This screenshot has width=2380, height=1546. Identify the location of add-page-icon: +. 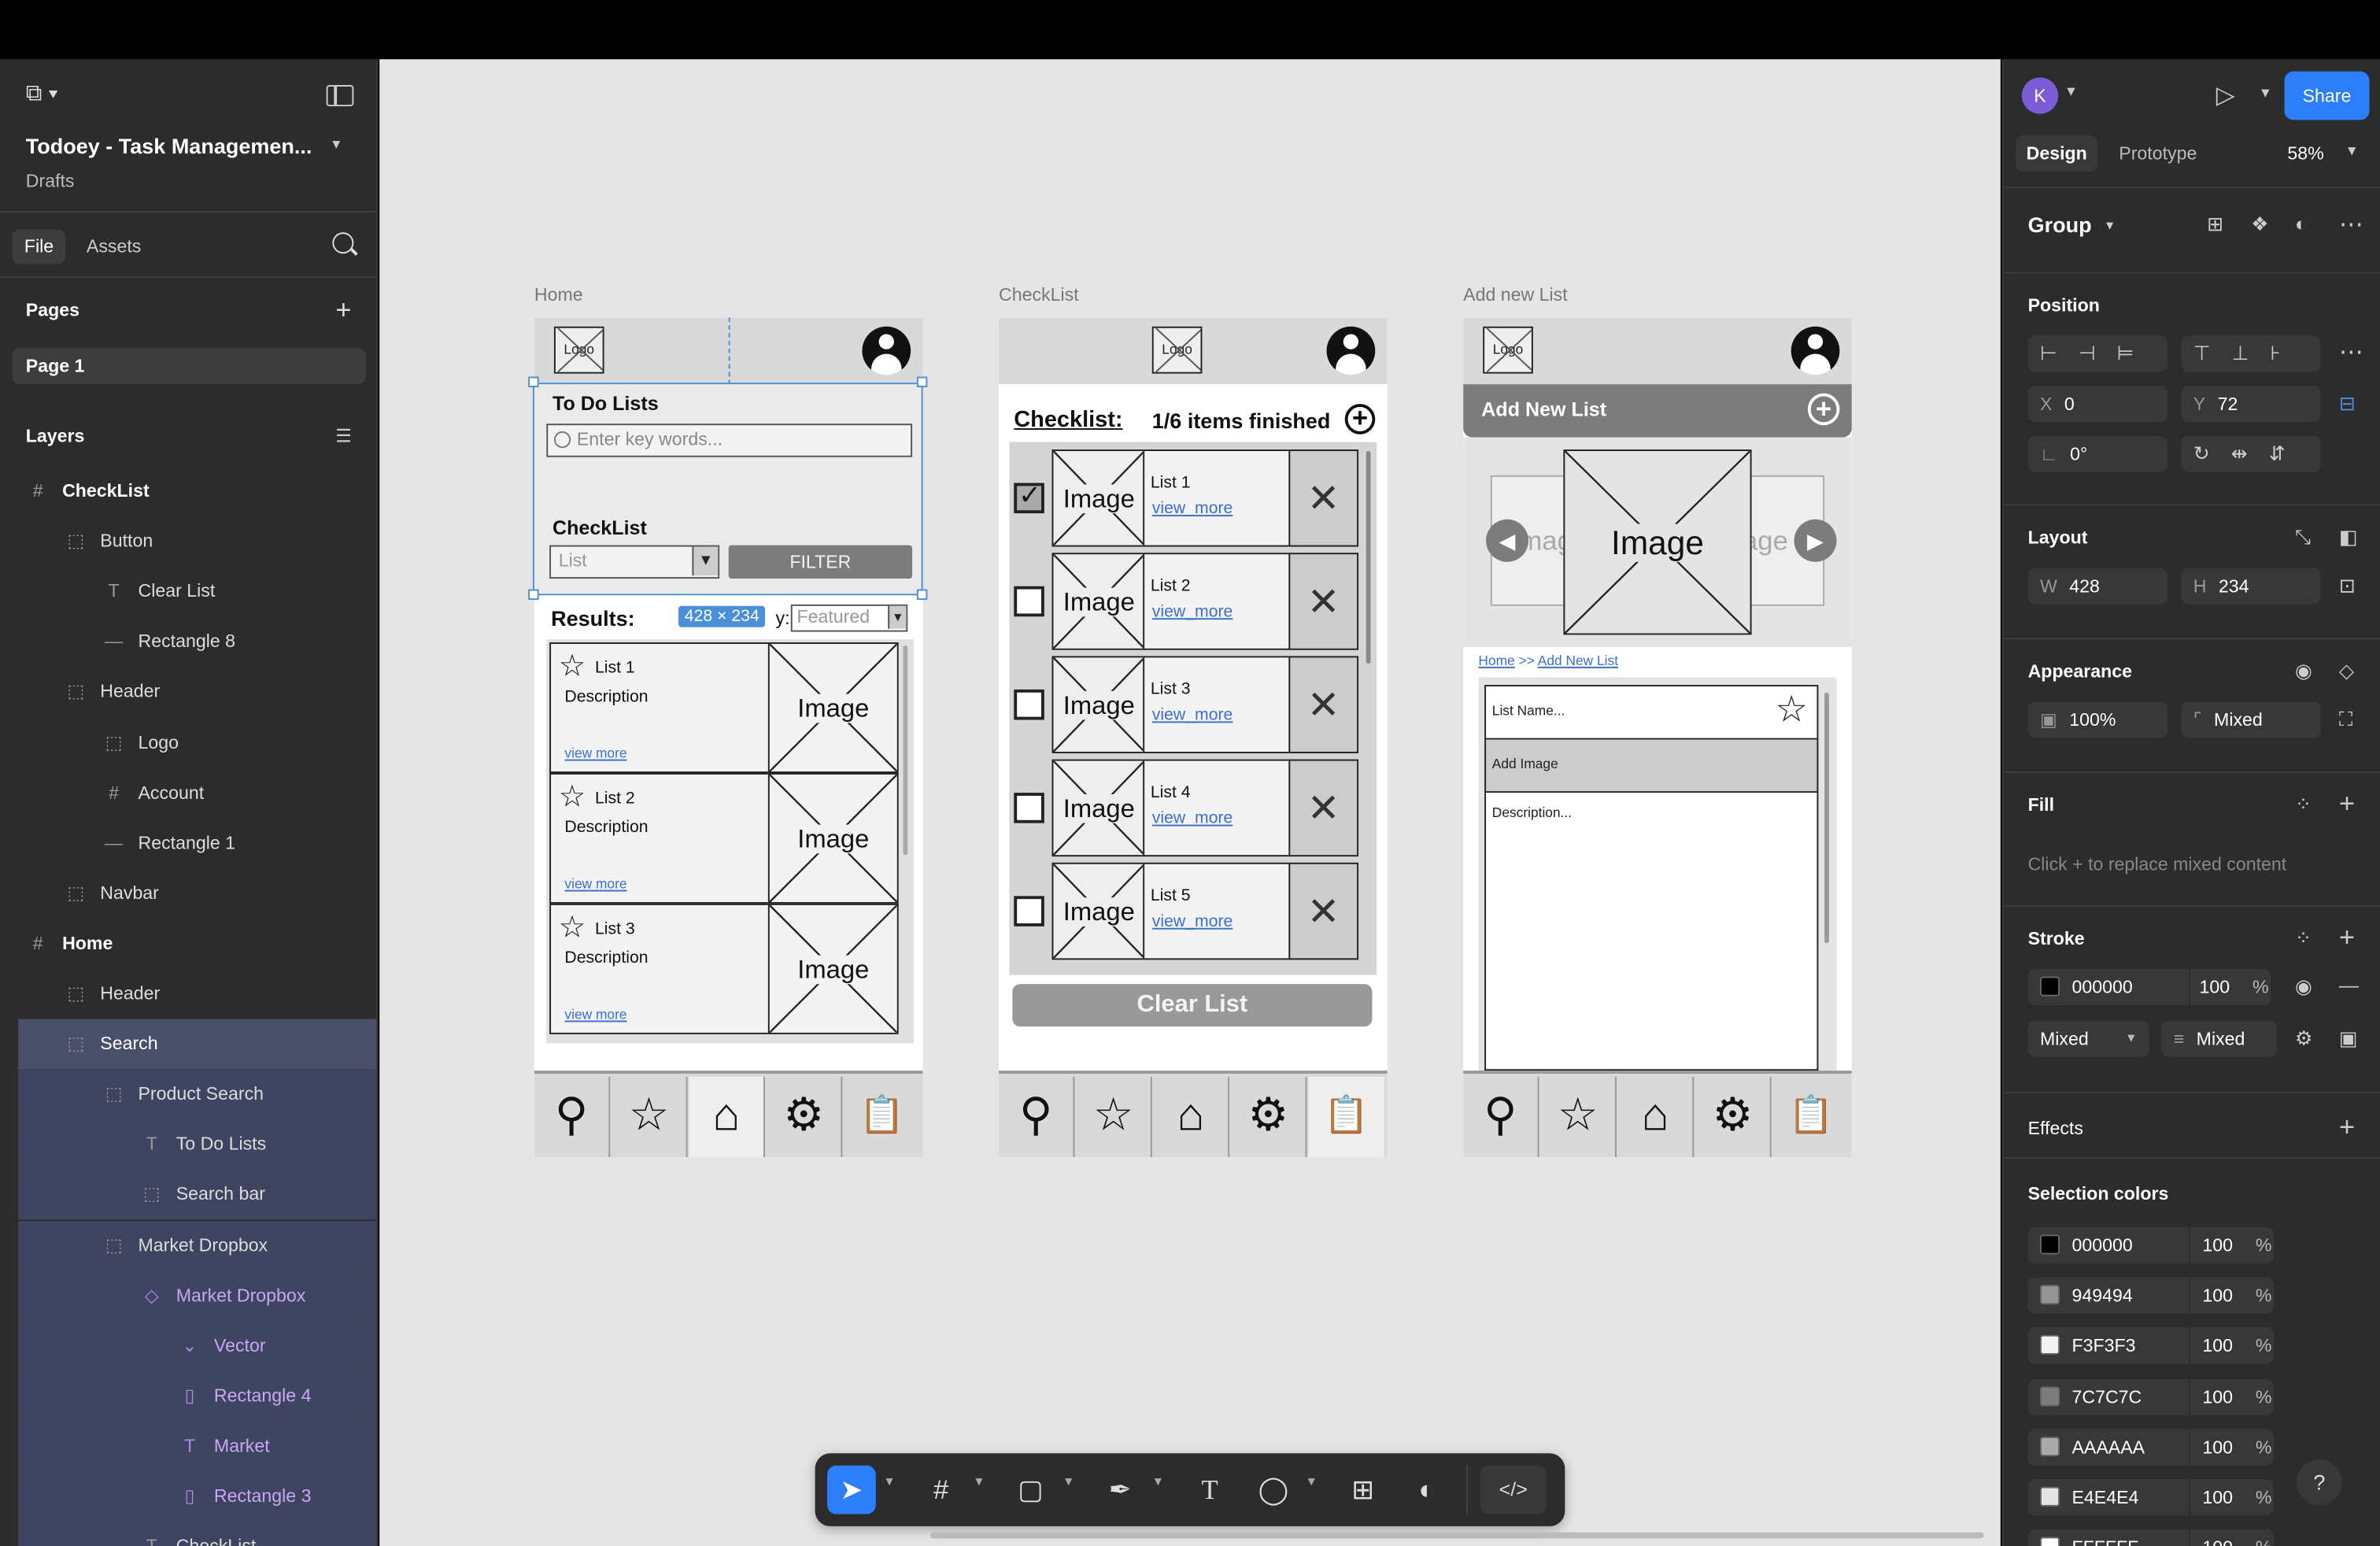
(343, 310).